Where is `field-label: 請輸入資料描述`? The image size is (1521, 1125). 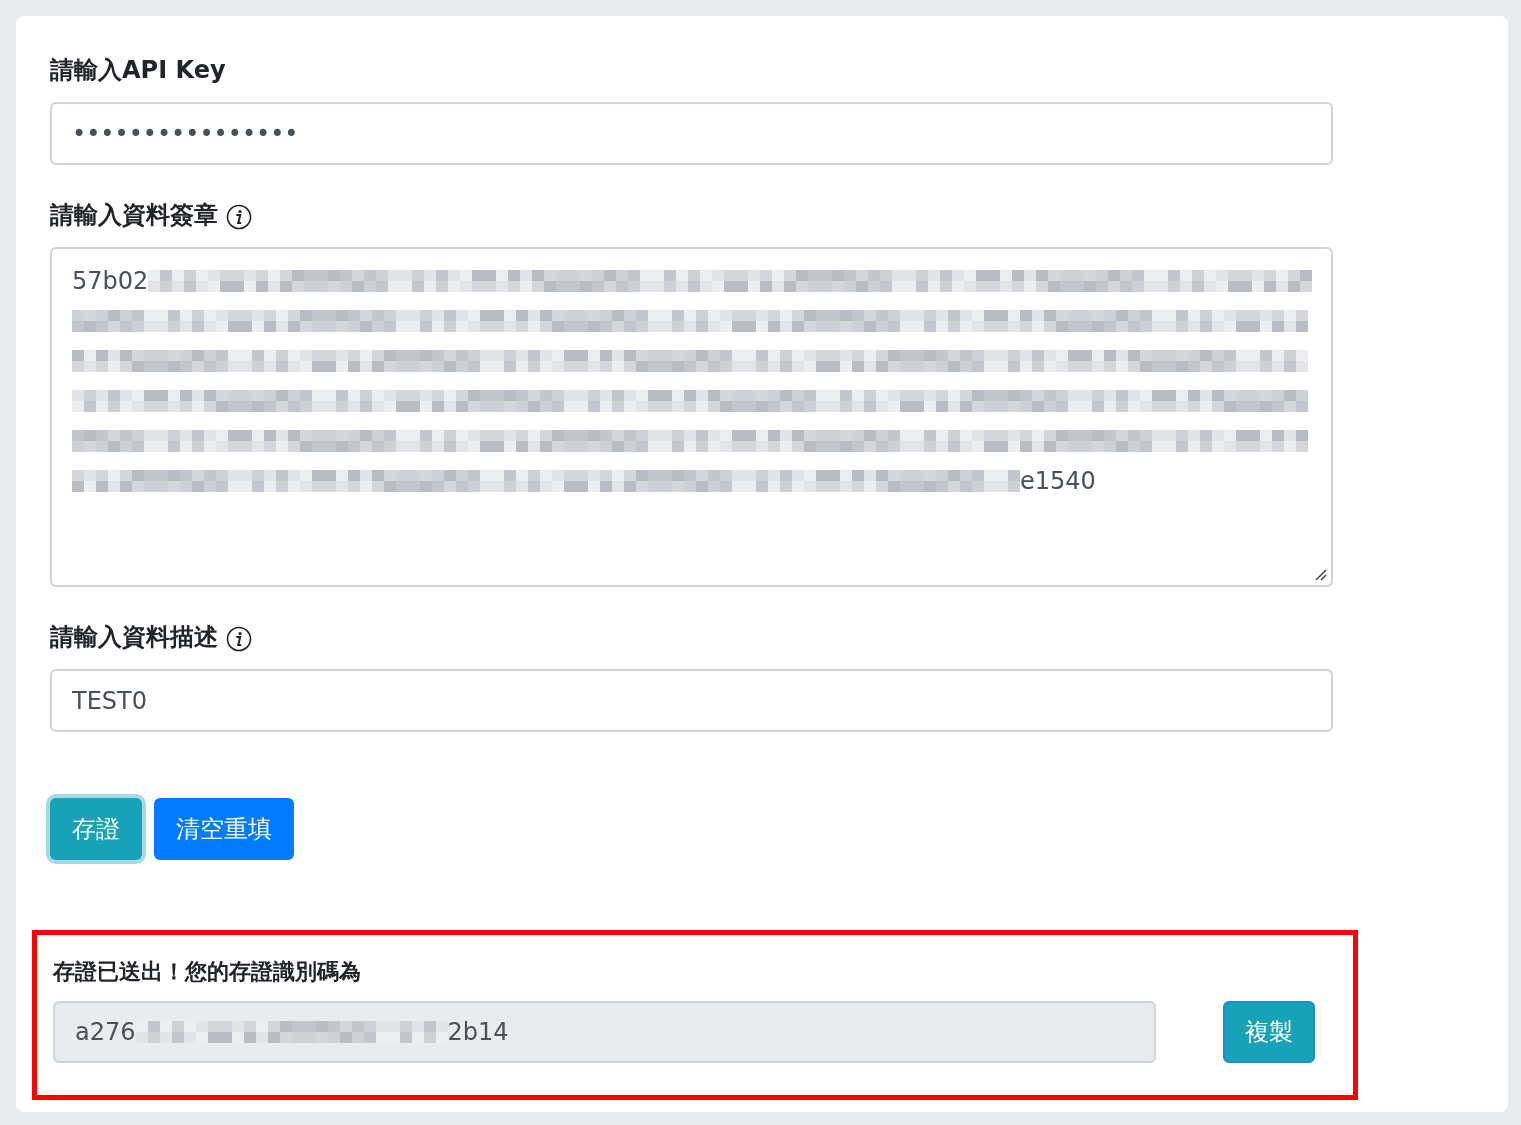
field-label: 請輸入資料描述 is located at coordinates (134, 637).